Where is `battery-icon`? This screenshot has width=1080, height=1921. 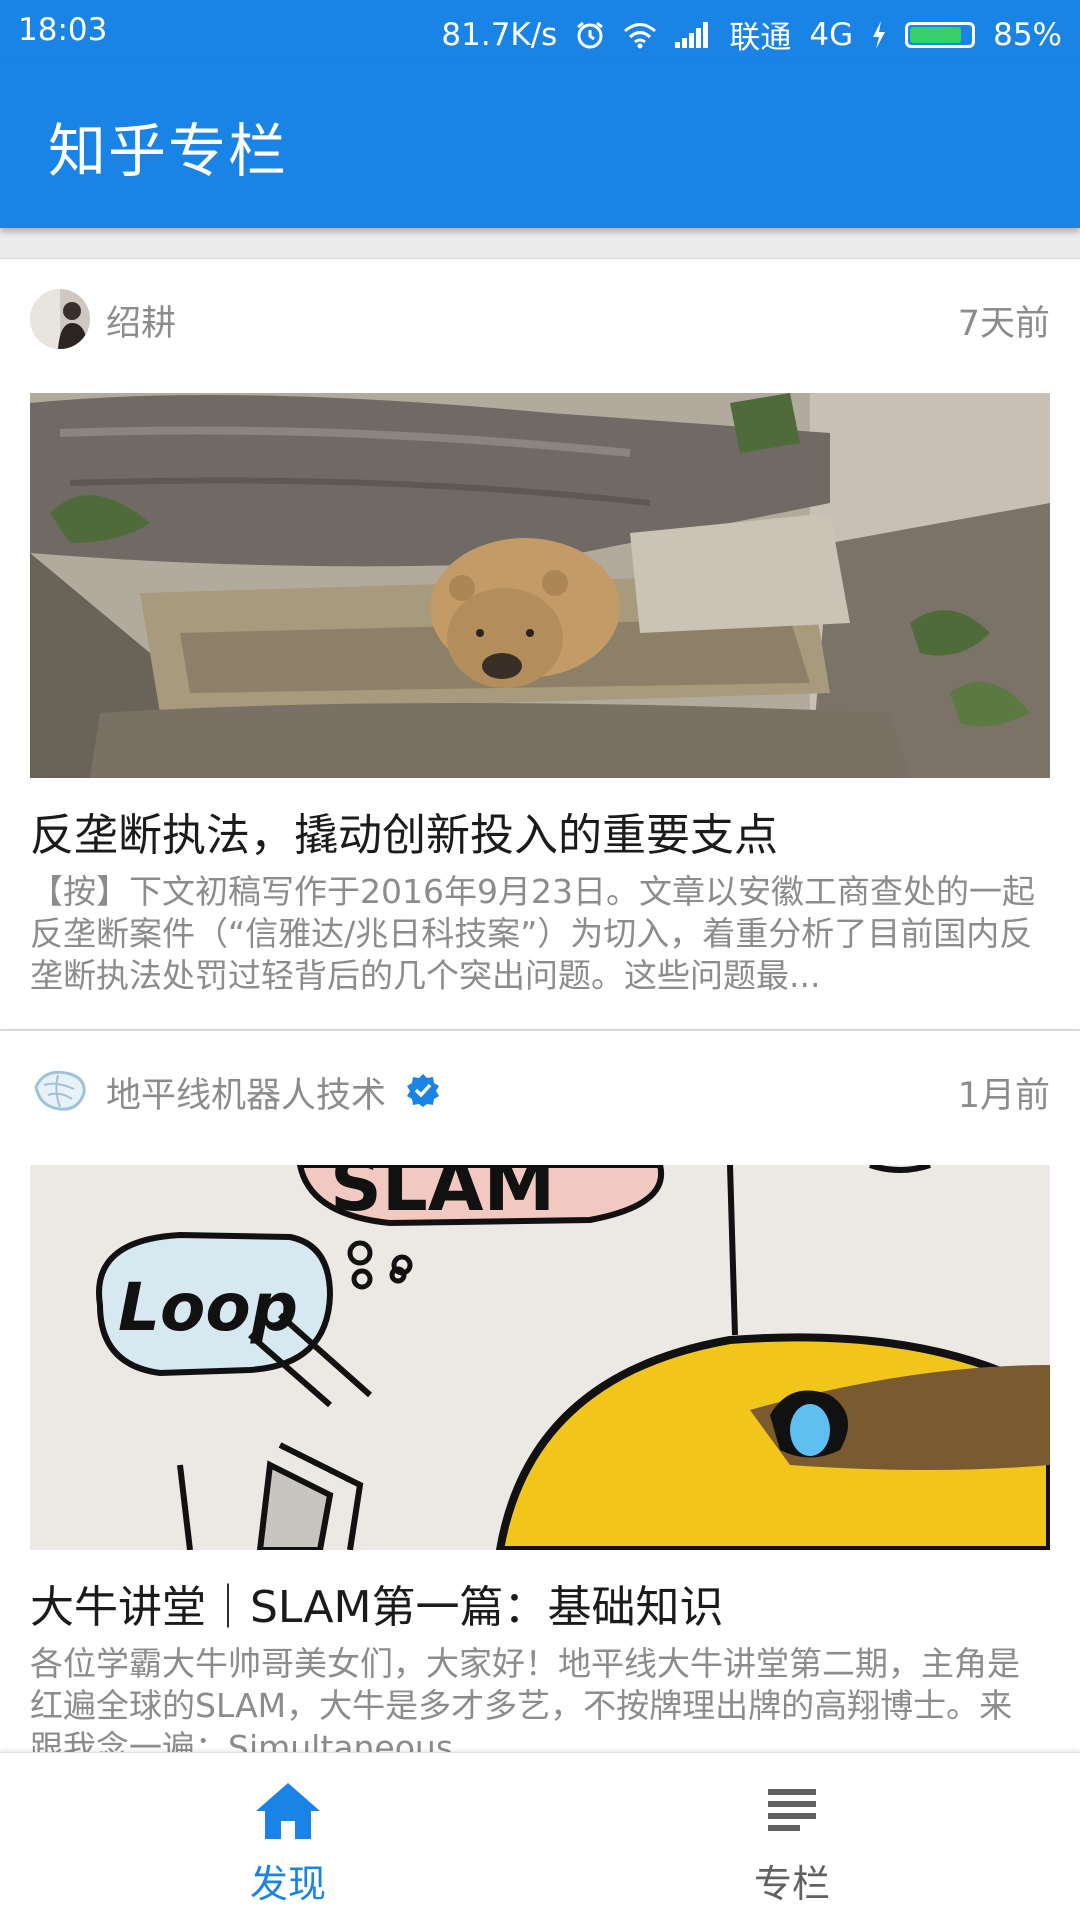 battery-icon is located at coordinates (940, 34).